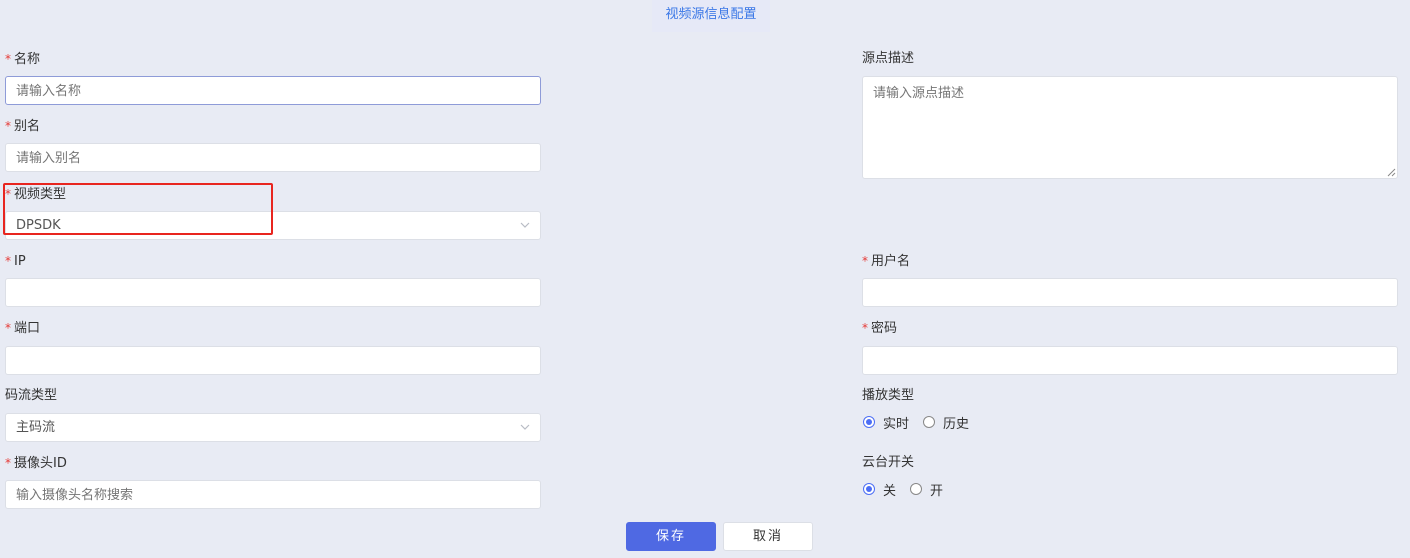 Image resolution: width=1410 pixels, height=558 pixels. Describe the element at coordinates (929, 422) in the screenshot. I see `play-type-history-radio` at that location.